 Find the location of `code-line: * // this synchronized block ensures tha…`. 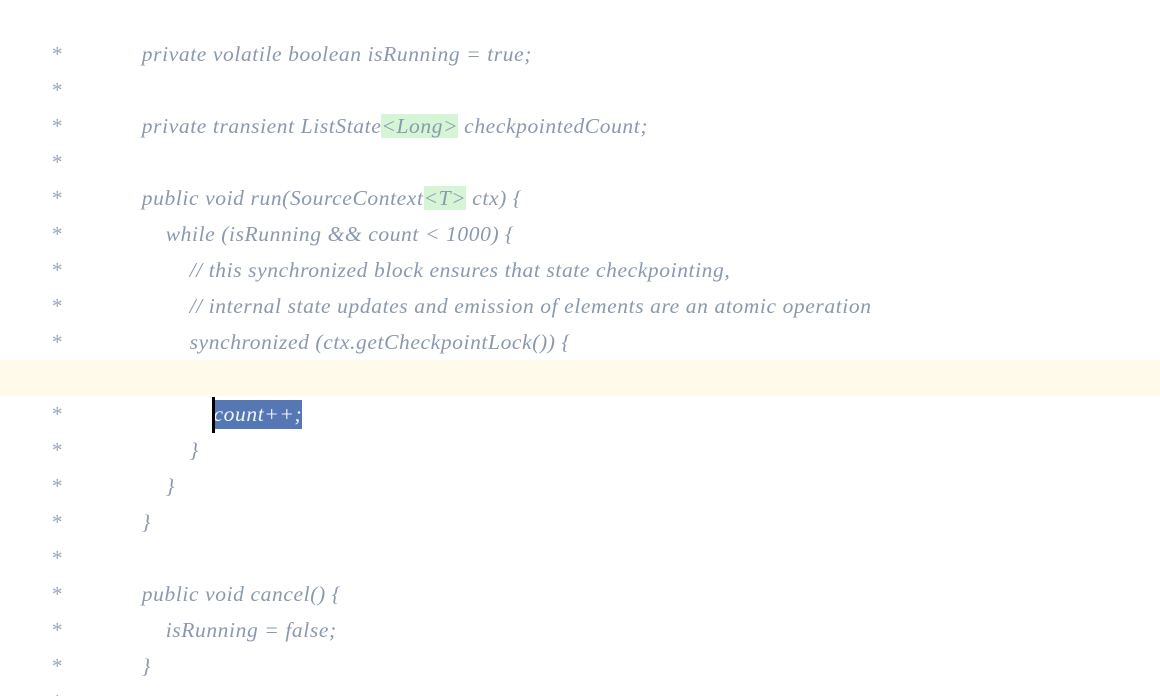

code-line: * // this synchronized block ensures tha… is located at coordinates (580, 249).